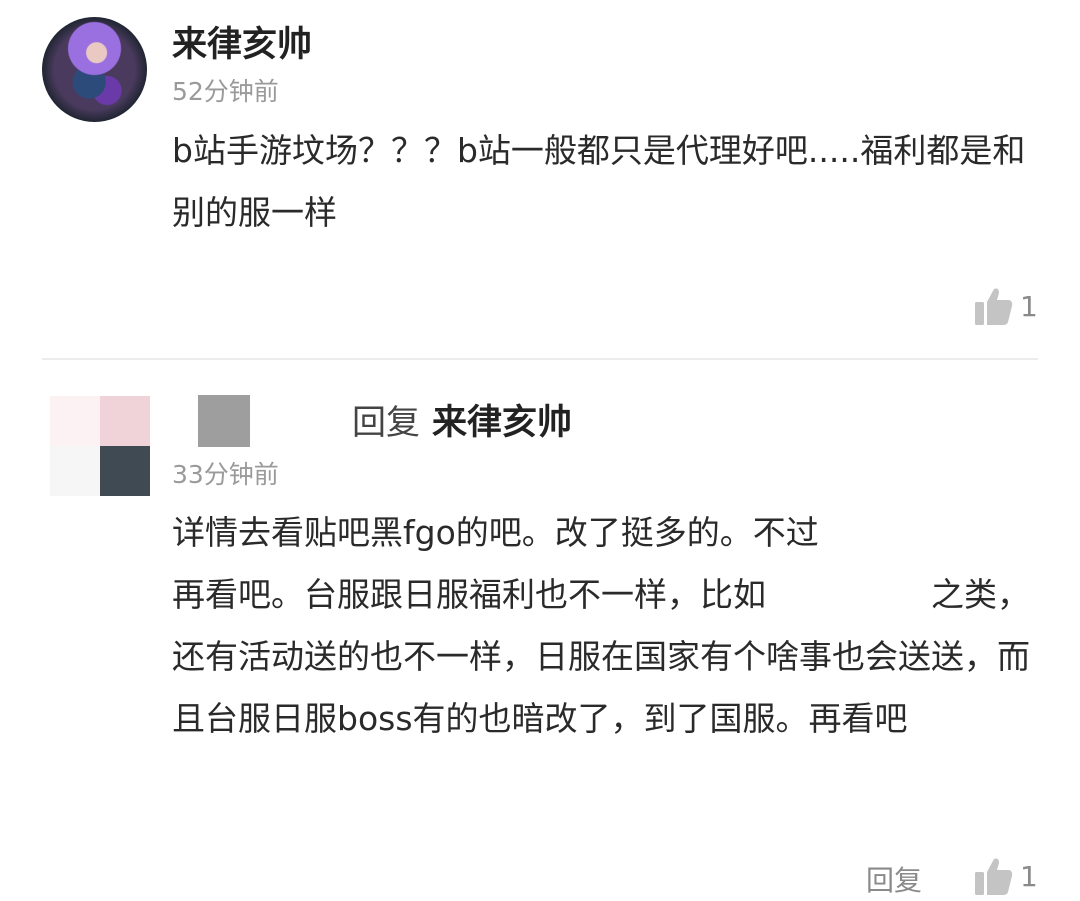 Image resolution: width=1080 pixels, height=901 pixels. I want to click on username: 来律亥帅, so click(242, 41).